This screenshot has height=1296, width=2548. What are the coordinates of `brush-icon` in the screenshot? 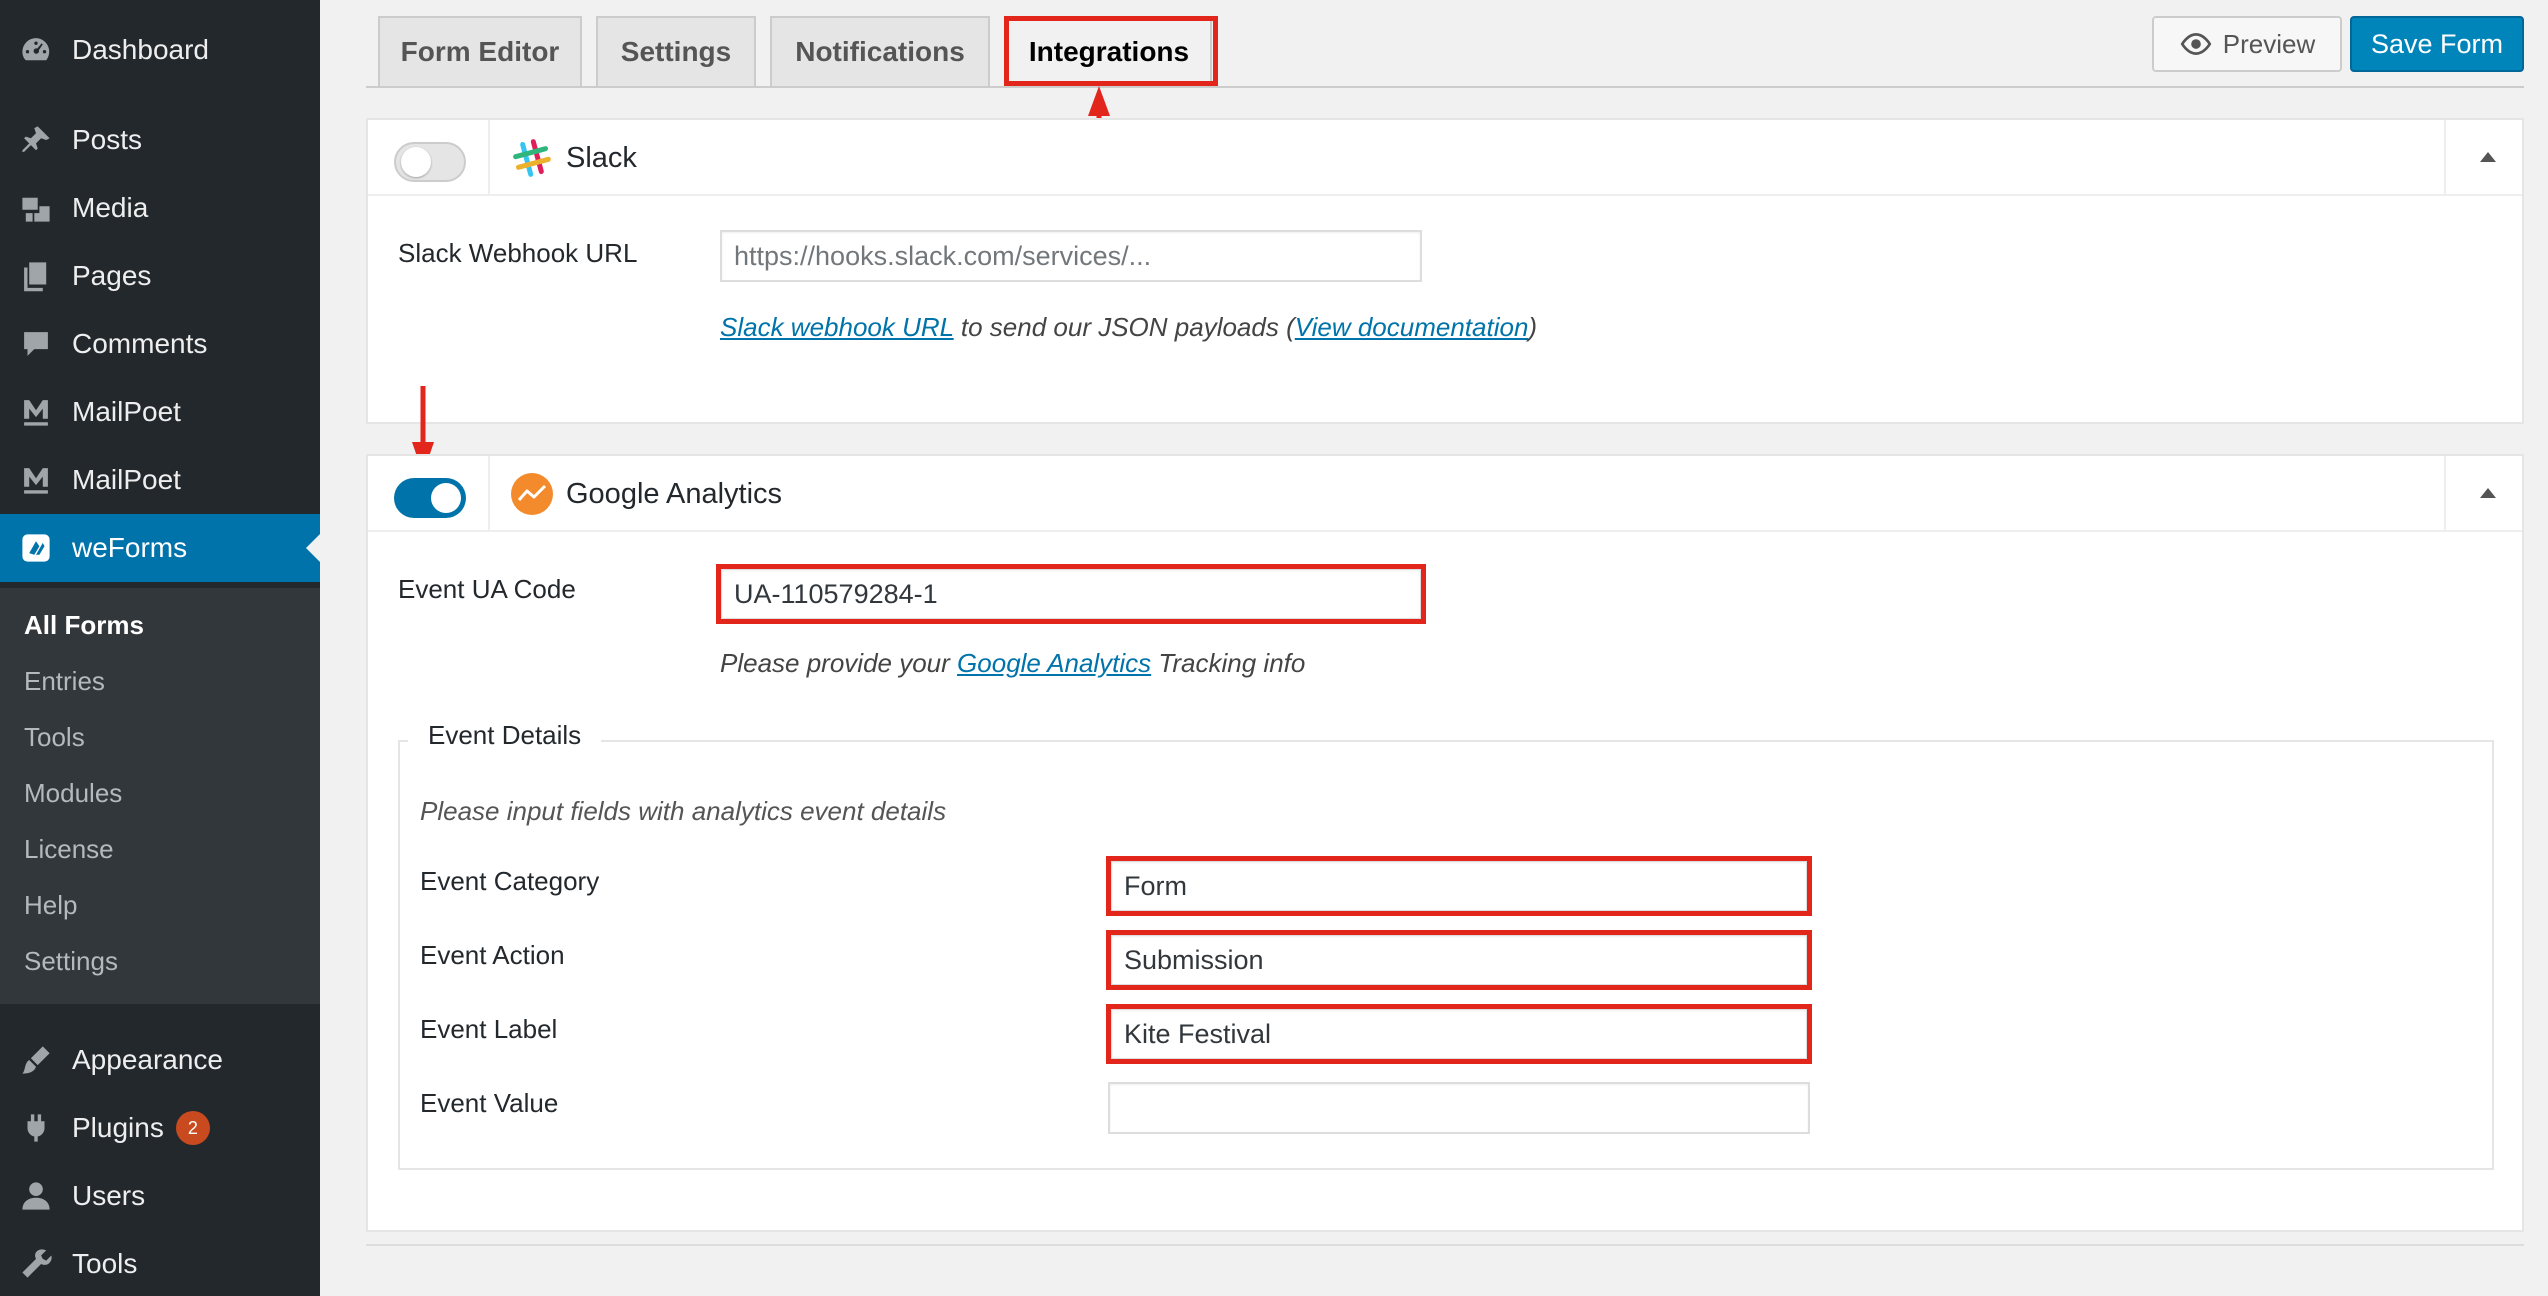 It's located at (36, 1060).